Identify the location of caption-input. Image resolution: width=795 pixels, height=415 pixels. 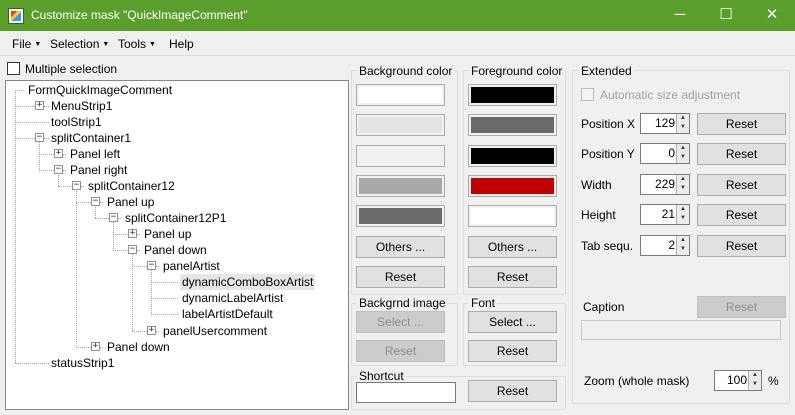
(681, 330).